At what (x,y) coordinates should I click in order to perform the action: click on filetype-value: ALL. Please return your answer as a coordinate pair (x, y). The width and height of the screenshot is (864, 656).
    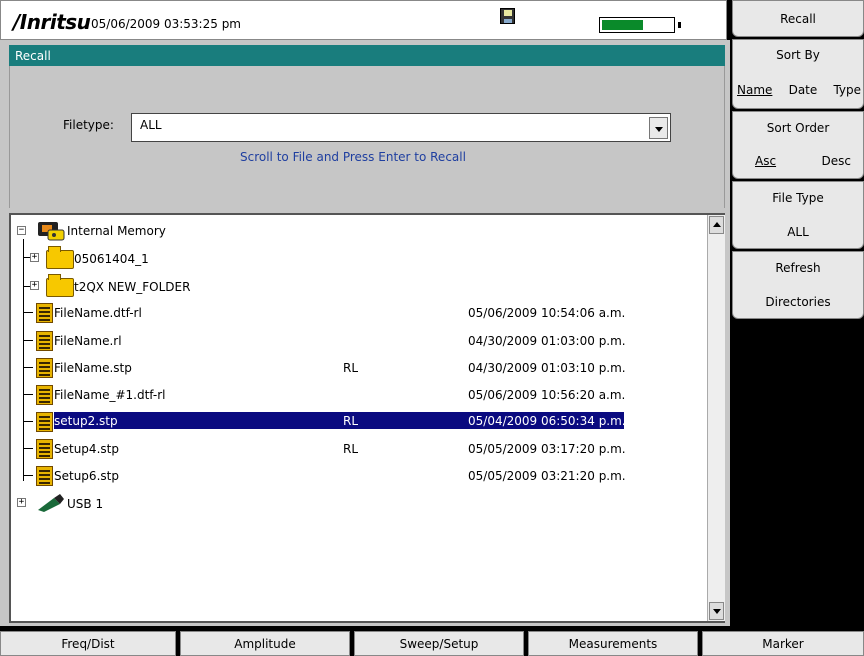
    Looking at the image, I should click on (151, 125).